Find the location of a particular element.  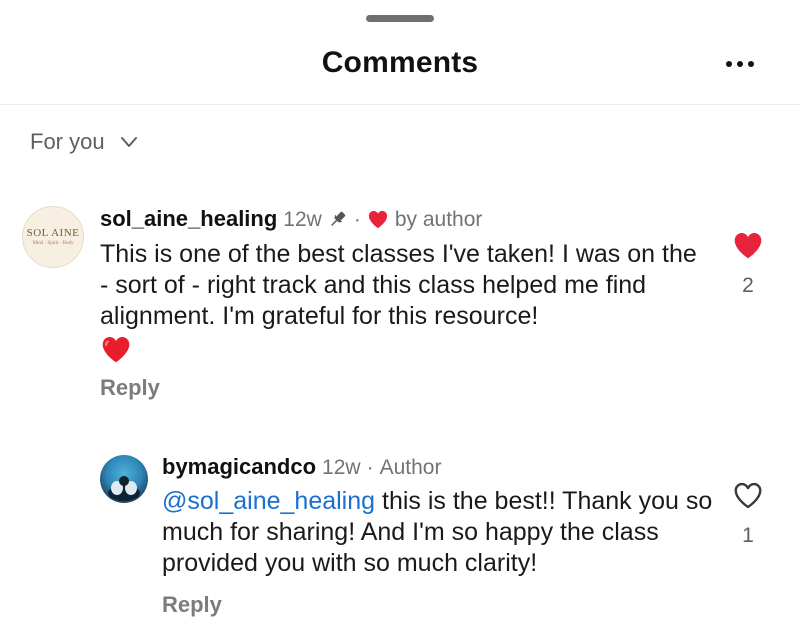

heart-icon is located at coordinates (377, 219).